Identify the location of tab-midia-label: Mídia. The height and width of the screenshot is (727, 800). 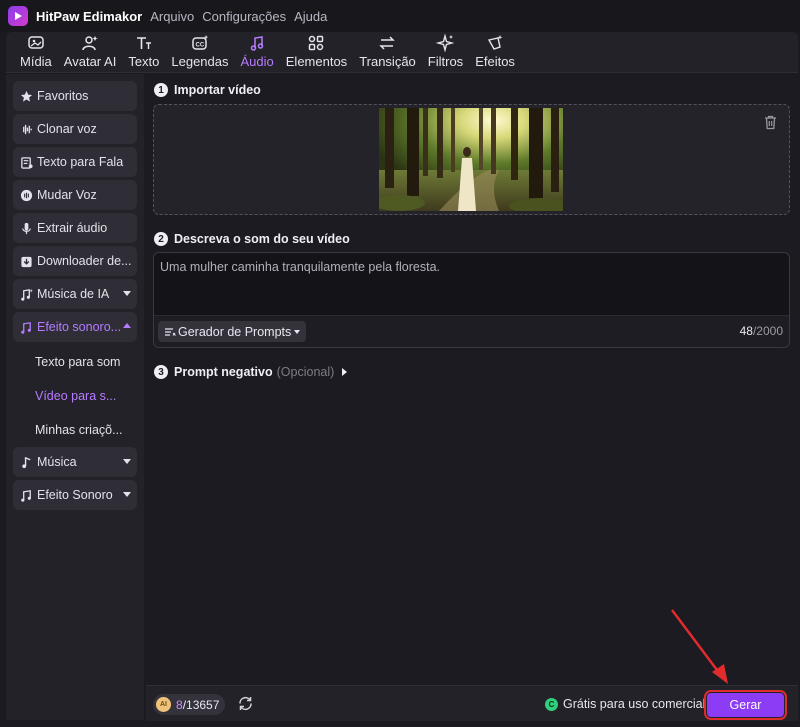
(36, 61).